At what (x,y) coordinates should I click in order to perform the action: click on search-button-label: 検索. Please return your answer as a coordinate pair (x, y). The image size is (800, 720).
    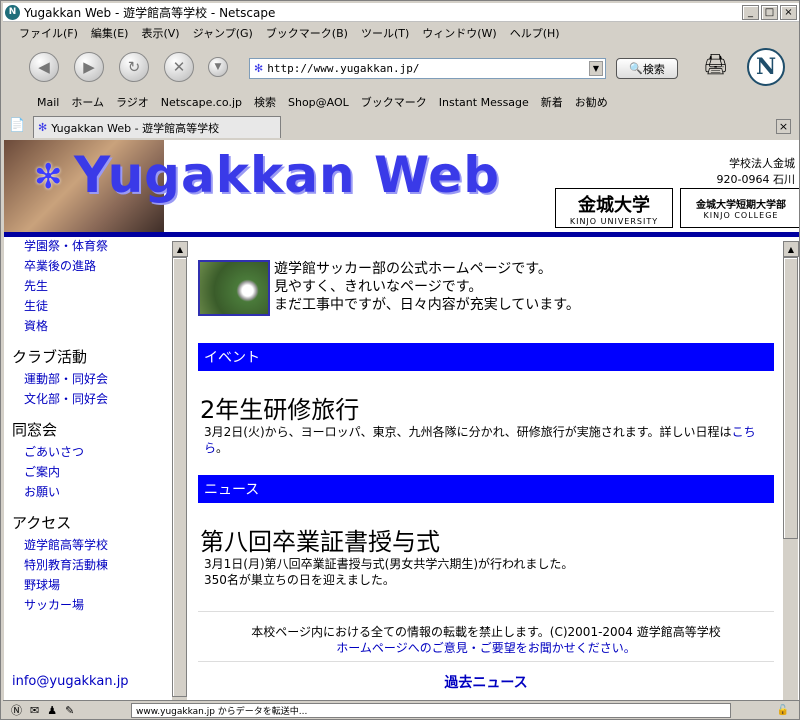
    Looking at the image, I should click on (653, 69).